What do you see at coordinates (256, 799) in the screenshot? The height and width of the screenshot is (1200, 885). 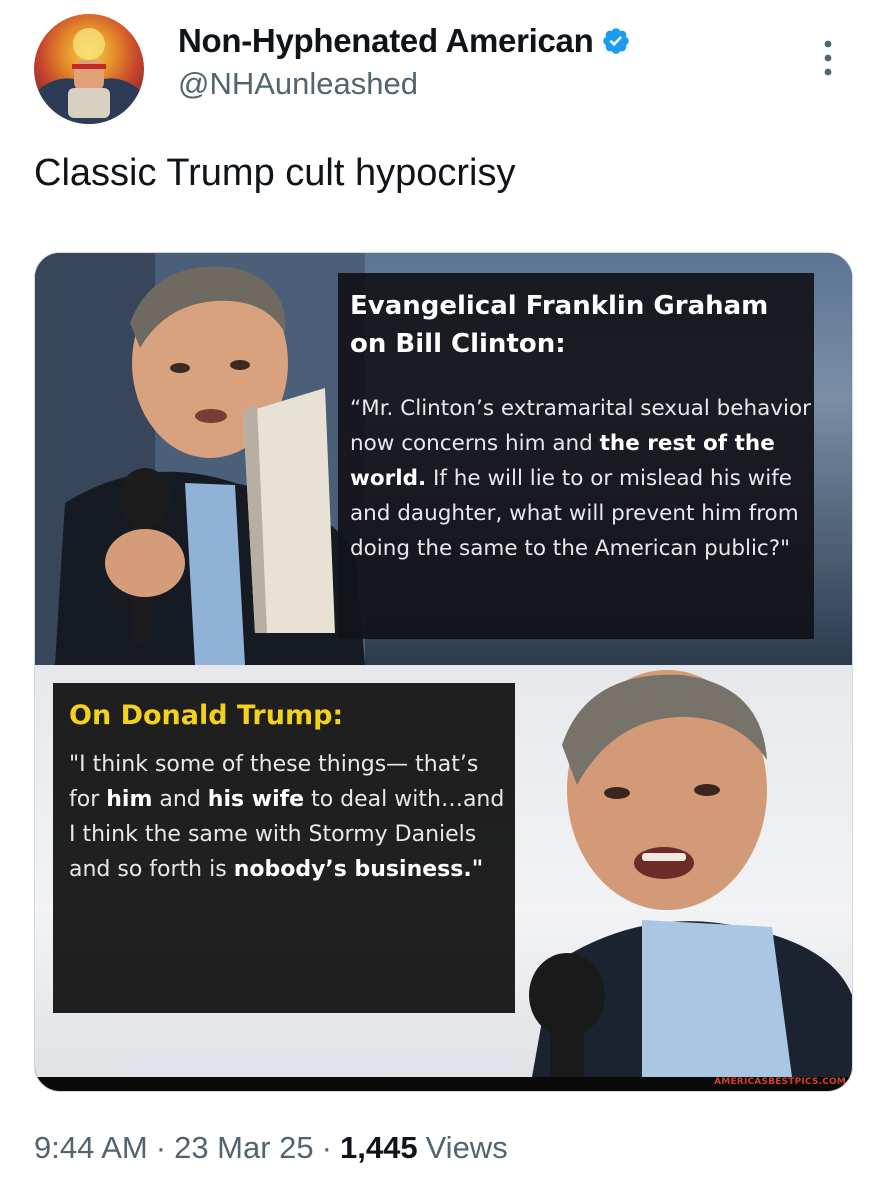 I see `trump-quote-segment: his wife` at bounding box center [256, 799].